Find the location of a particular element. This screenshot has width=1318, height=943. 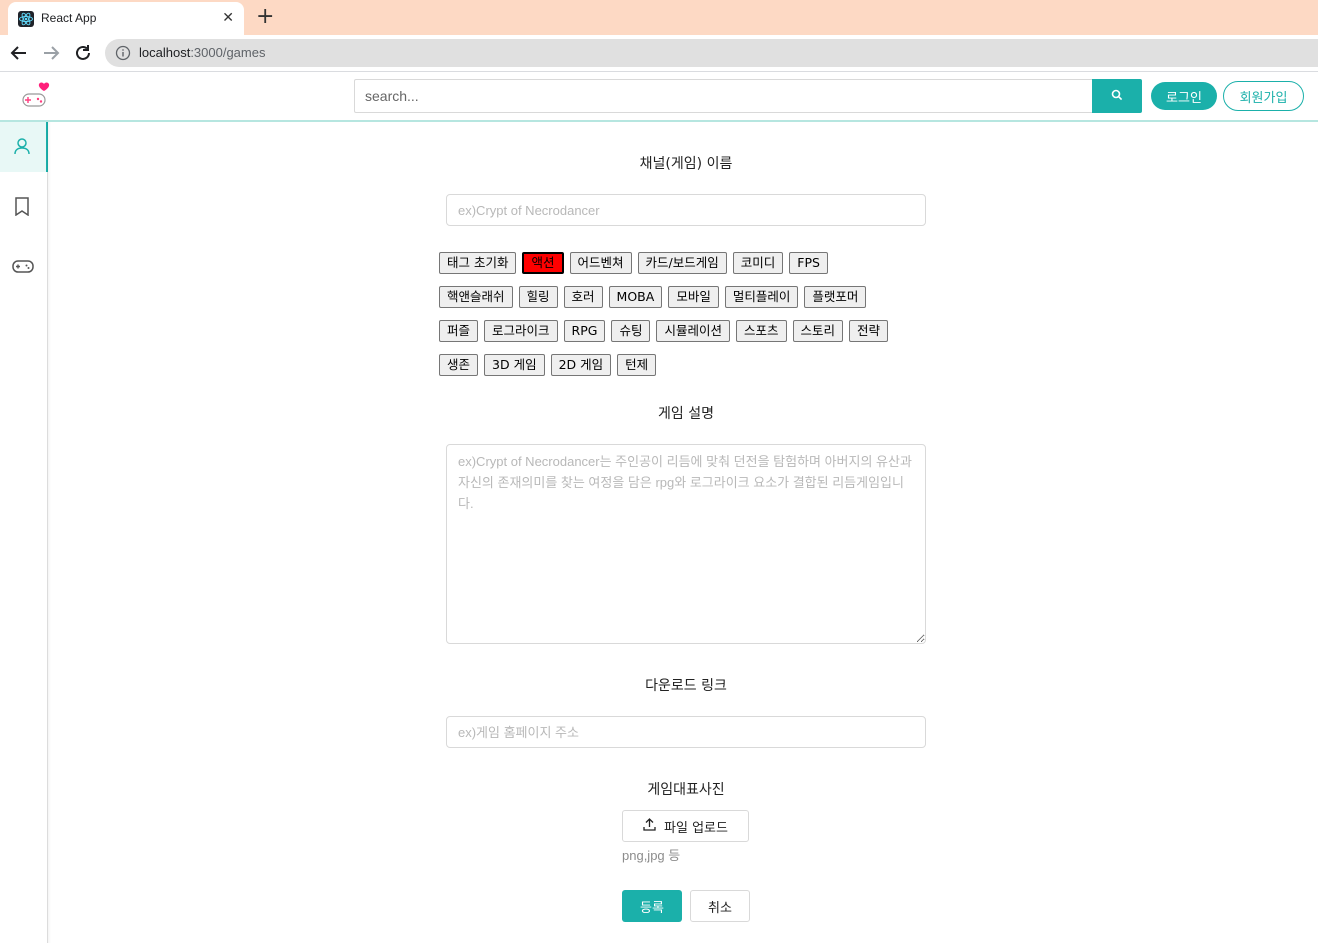

channel-name-label: 채널(게임) 이름 is located at coordinates (686, 164).